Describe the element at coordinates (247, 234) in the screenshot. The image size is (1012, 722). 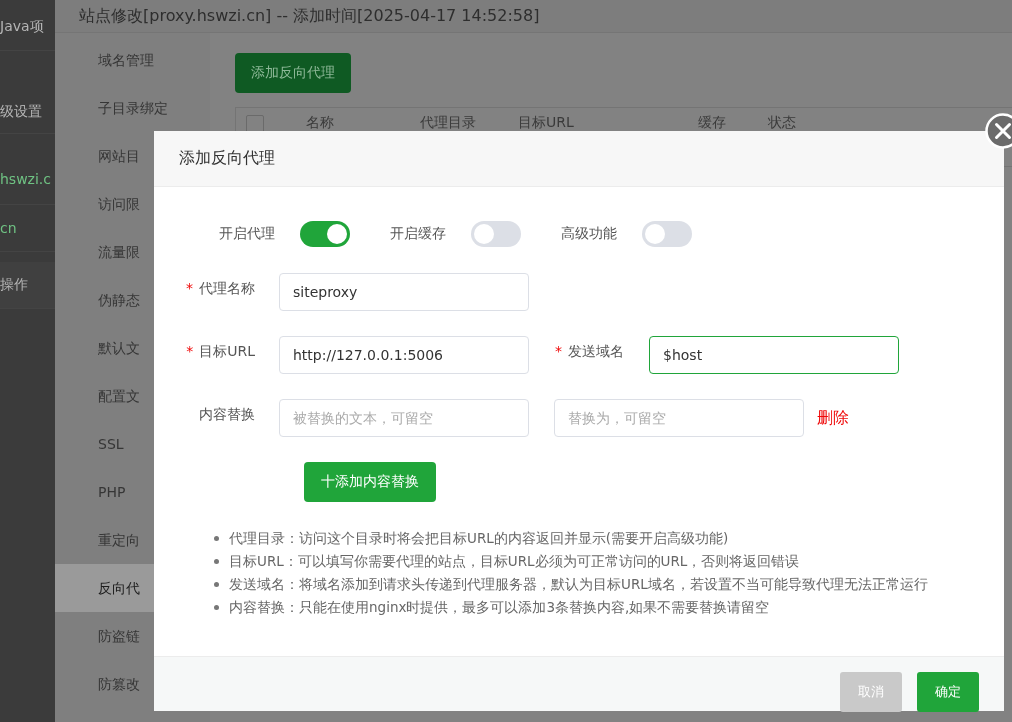
I see `switch-label: 开启代理` at that location.